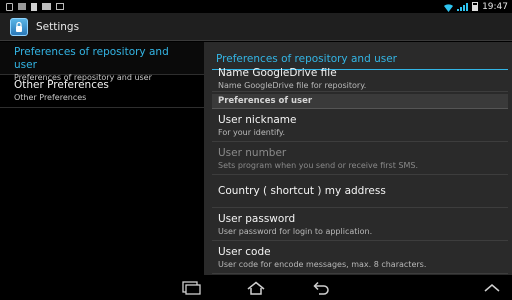 This screenshot has width=512, height=300. What do you see at coordinates (46, 6) in the screenshot?
I see `image-icon` at bounding box center [46, 6].